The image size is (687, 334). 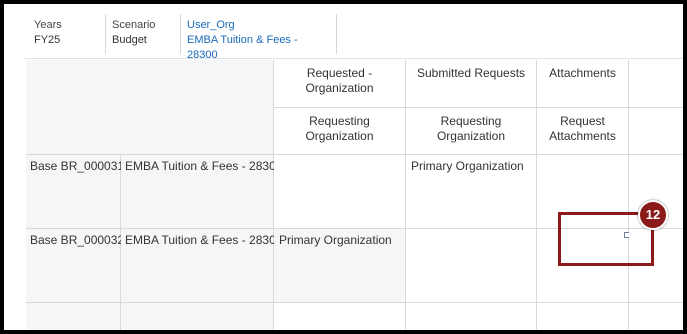 What do you see at coordinates (471, 84) in the screenshot?
I see `col-header-submitted-requests: Submitted Requests` at bounding box center [471, 84].